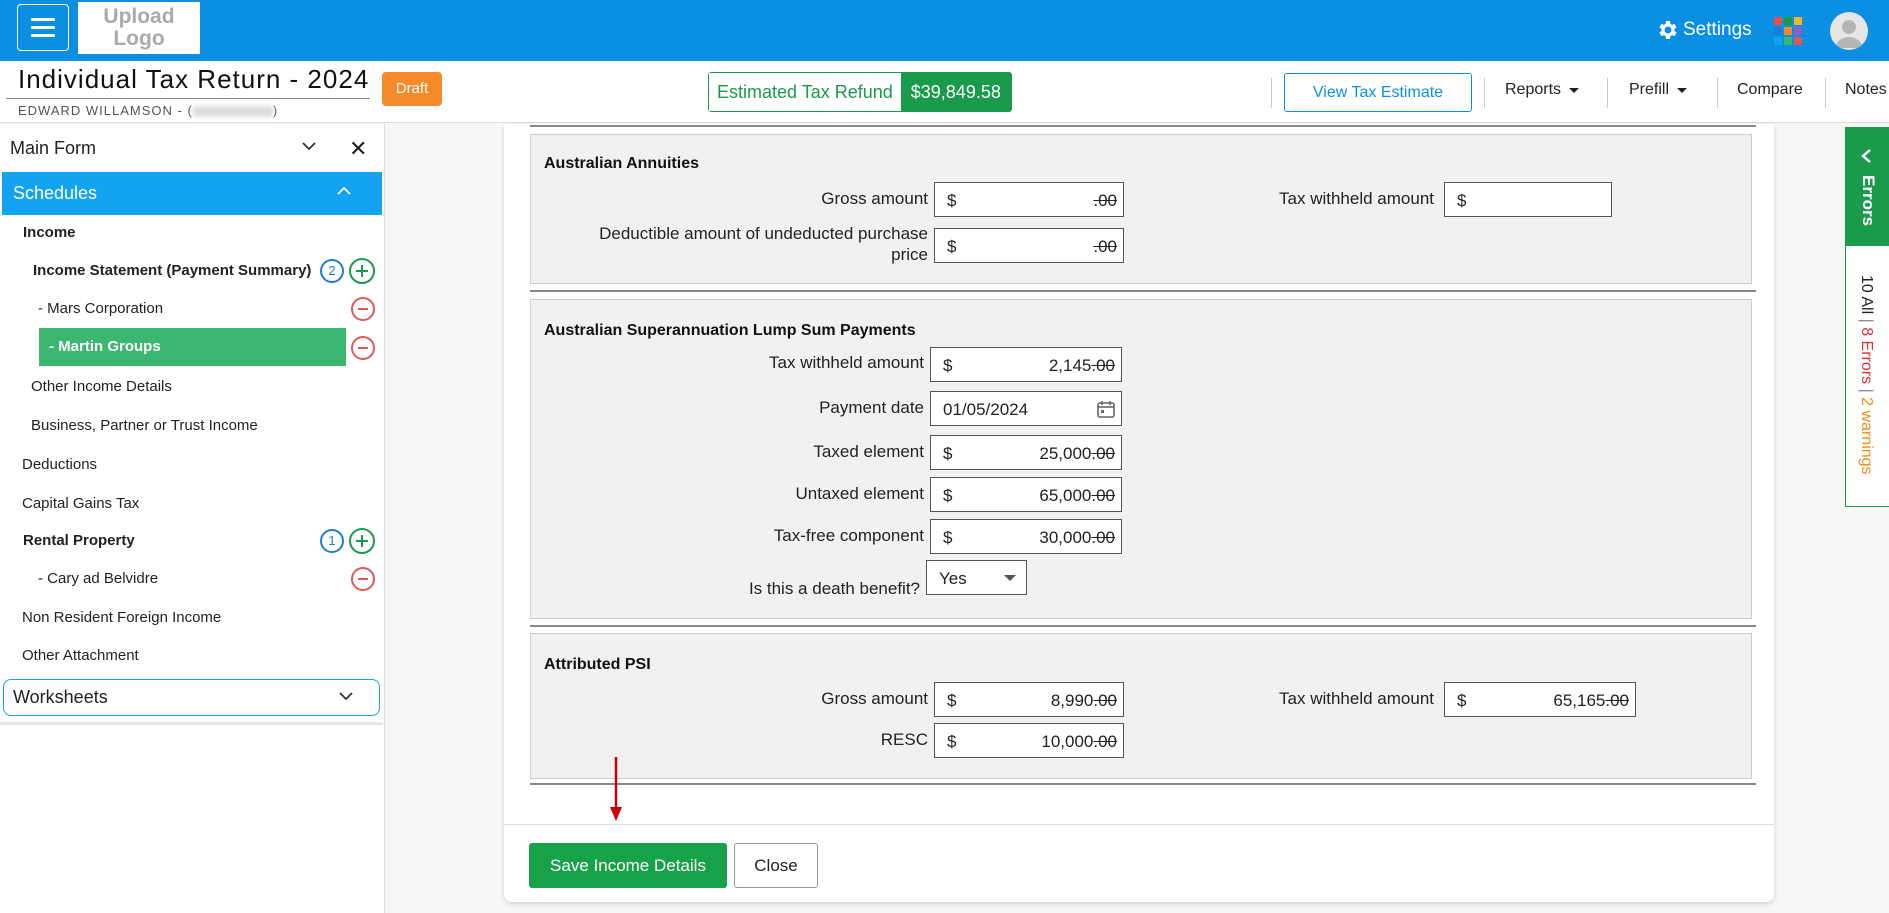 Image resolution: width=1889 pixels, height=913 pixels. I want to click on sidebar-item-business: Business, Partner or Trust Income, so click(144, 425).